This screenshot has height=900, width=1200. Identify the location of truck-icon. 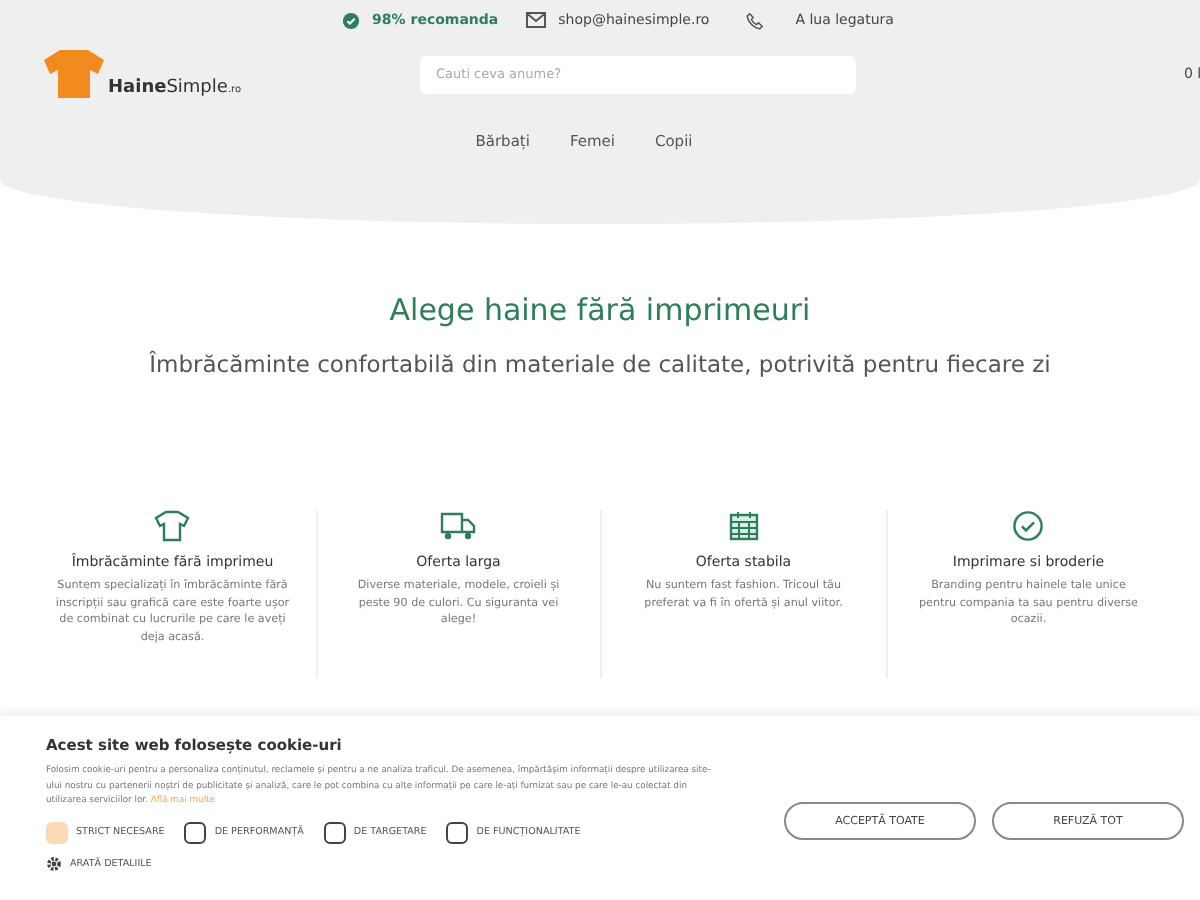
(458, 526).